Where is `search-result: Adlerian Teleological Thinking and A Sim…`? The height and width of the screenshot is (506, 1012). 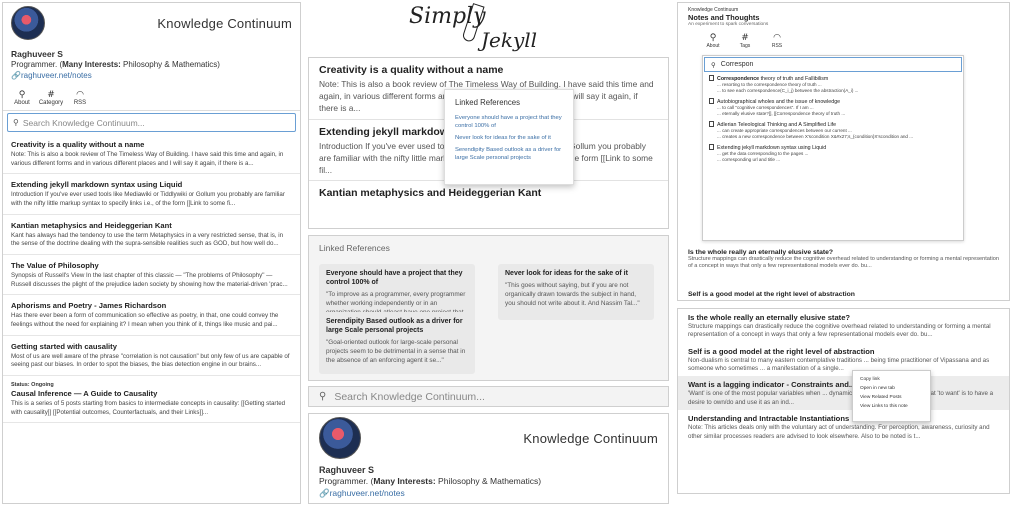 search-result: Adlerian Teleological Thinking and A Sim… is located at coordinates (833, 130).